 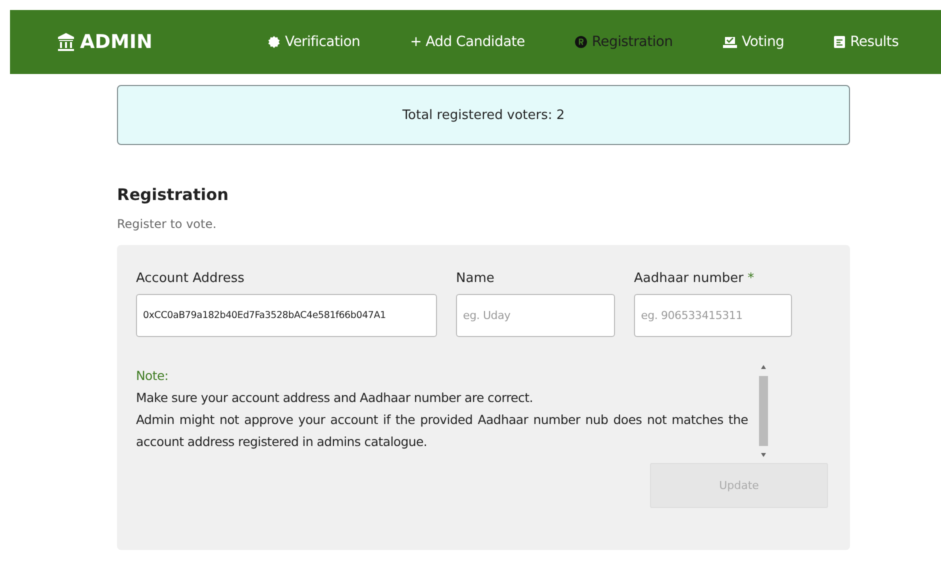 What do you see at coordinates (116, 42) in the screenshot?
I see `brand-title: ADMIN` at bounding box center [116, 42].